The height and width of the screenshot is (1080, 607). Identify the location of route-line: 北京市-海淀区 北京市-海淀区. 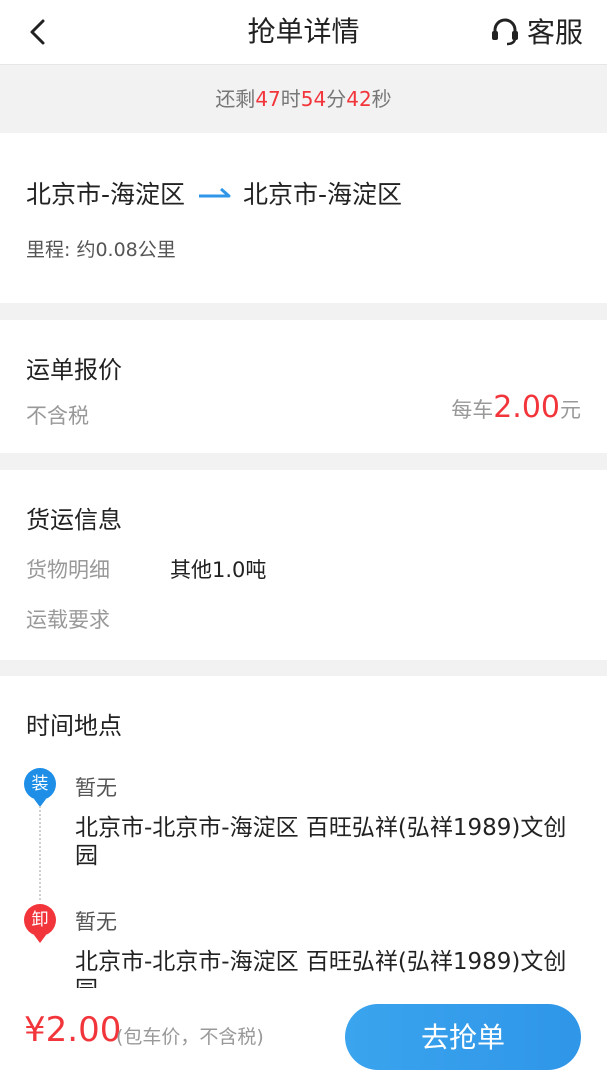
(214, 193).